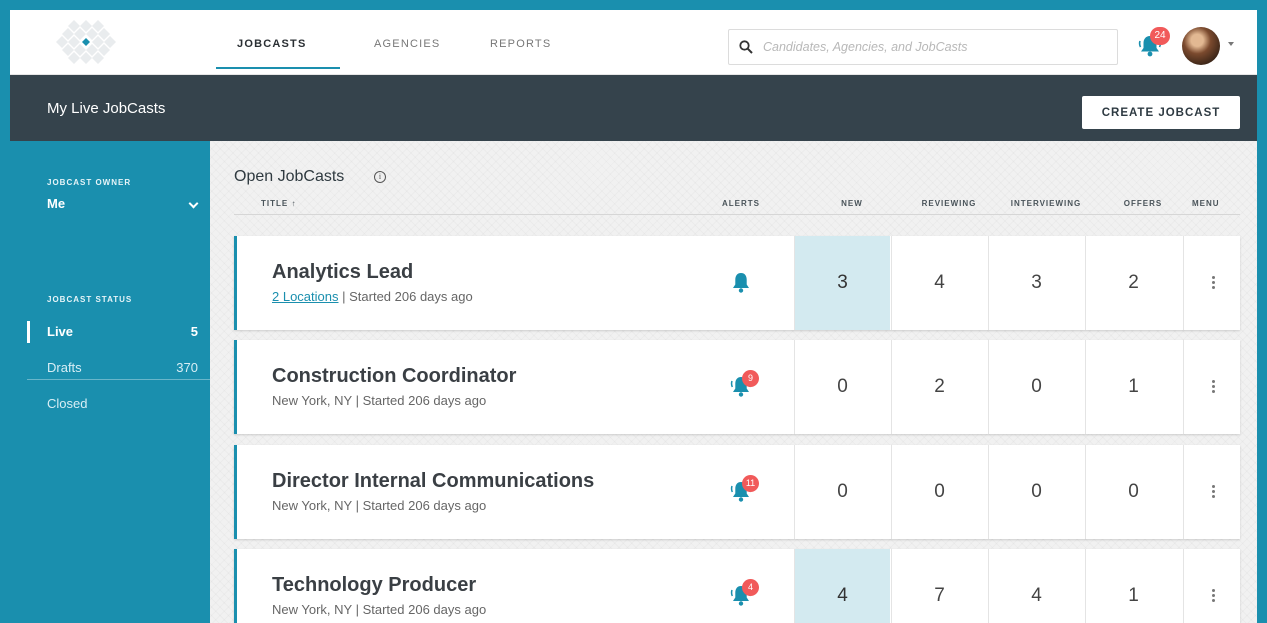 The image size is (1267, 623). Describe the element at coordinates (60, 331) in the screenshot. I see `status-label: Live` at that location.